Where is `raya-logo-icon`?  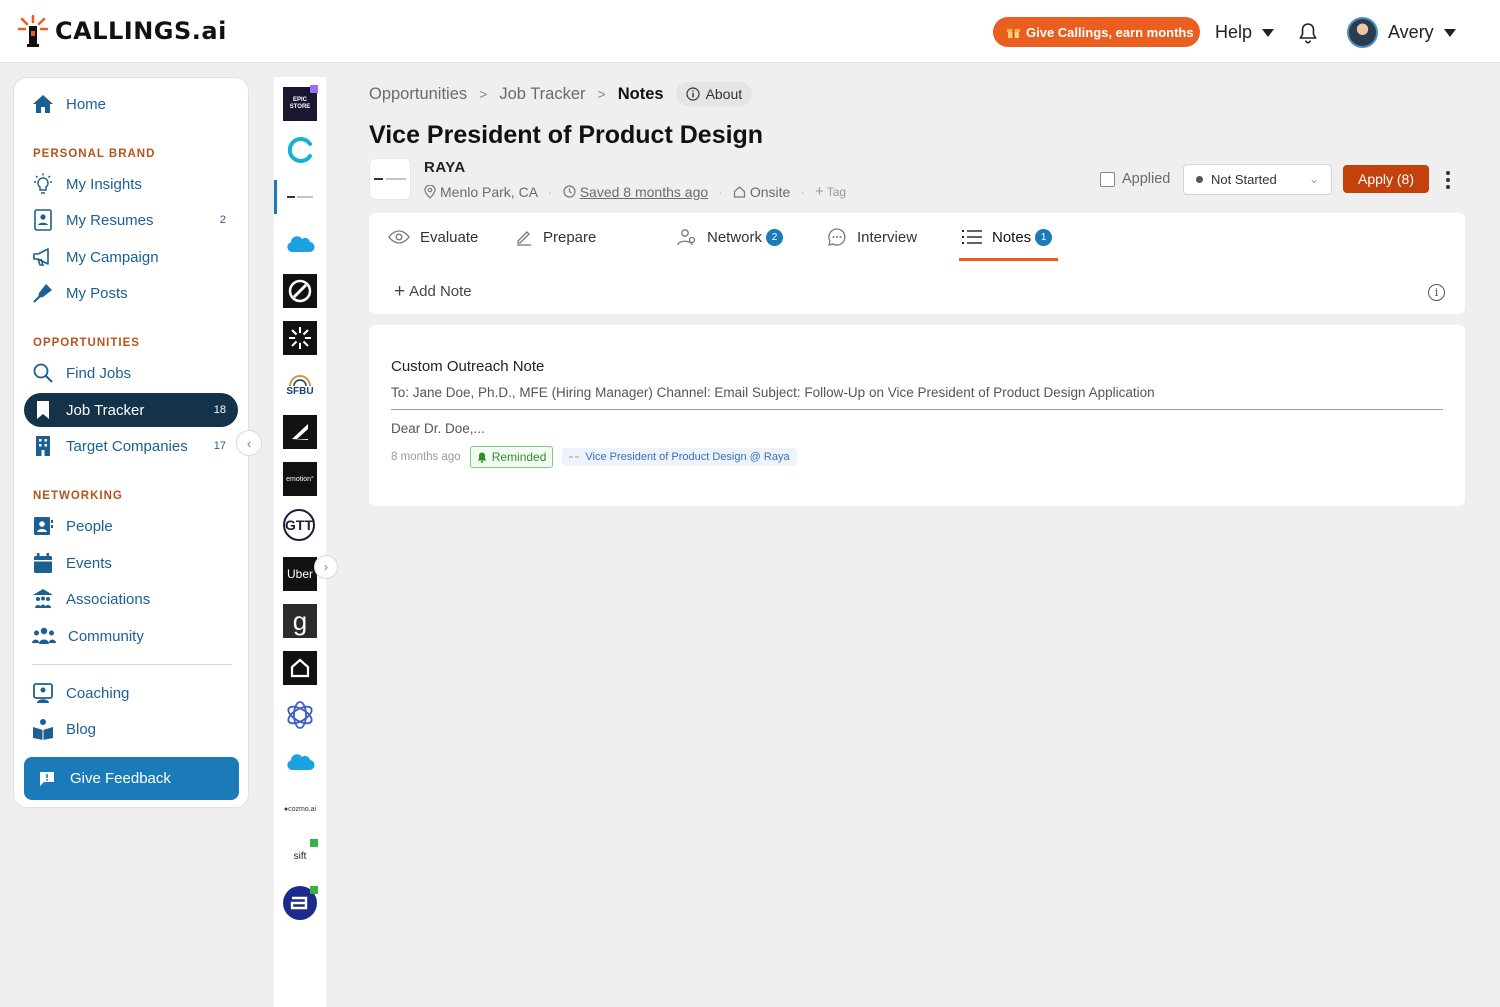 raya-logo-icon is located at coordinates (390, 179).